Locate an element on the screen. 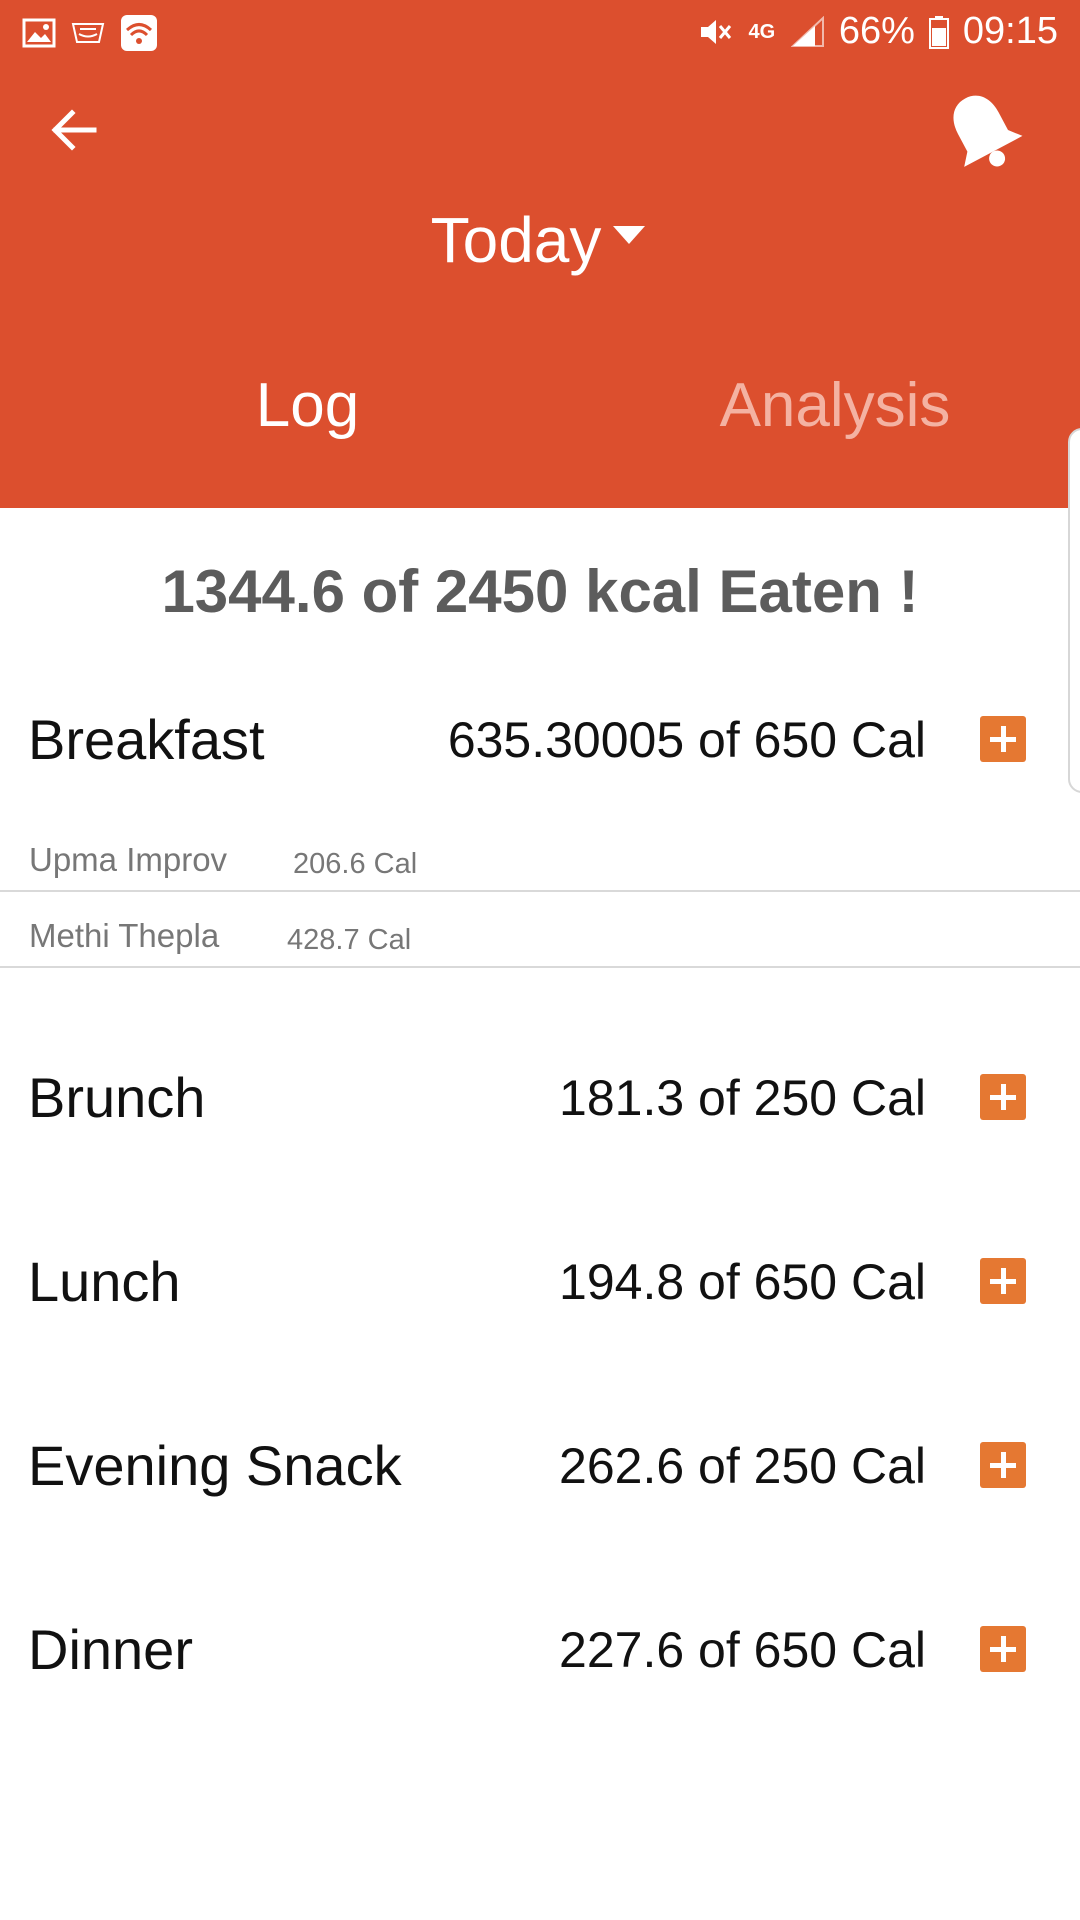 The width and height of the screenshot is (1080, 1920). status-bar: 4G 66% 09:15 is located at coordinates (540, 35).